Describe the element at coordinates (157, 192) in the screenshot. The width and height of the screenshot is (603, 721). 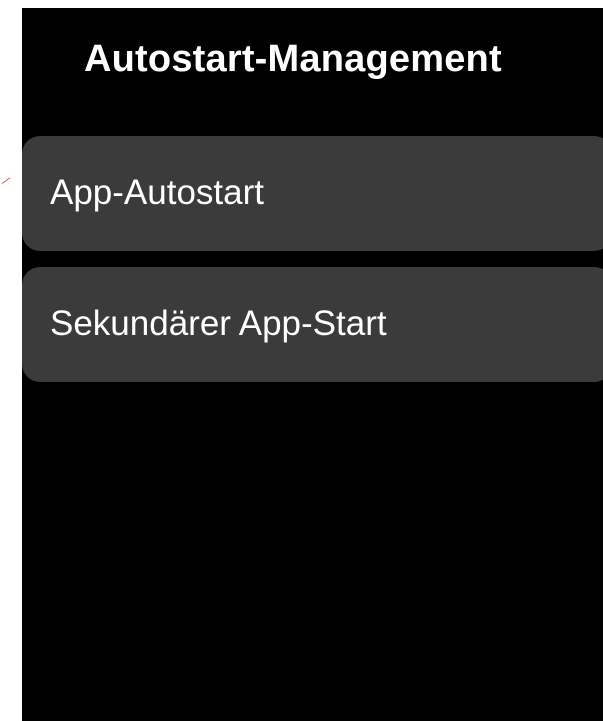
I see `menu-item-label: App-Autostart` at that location.